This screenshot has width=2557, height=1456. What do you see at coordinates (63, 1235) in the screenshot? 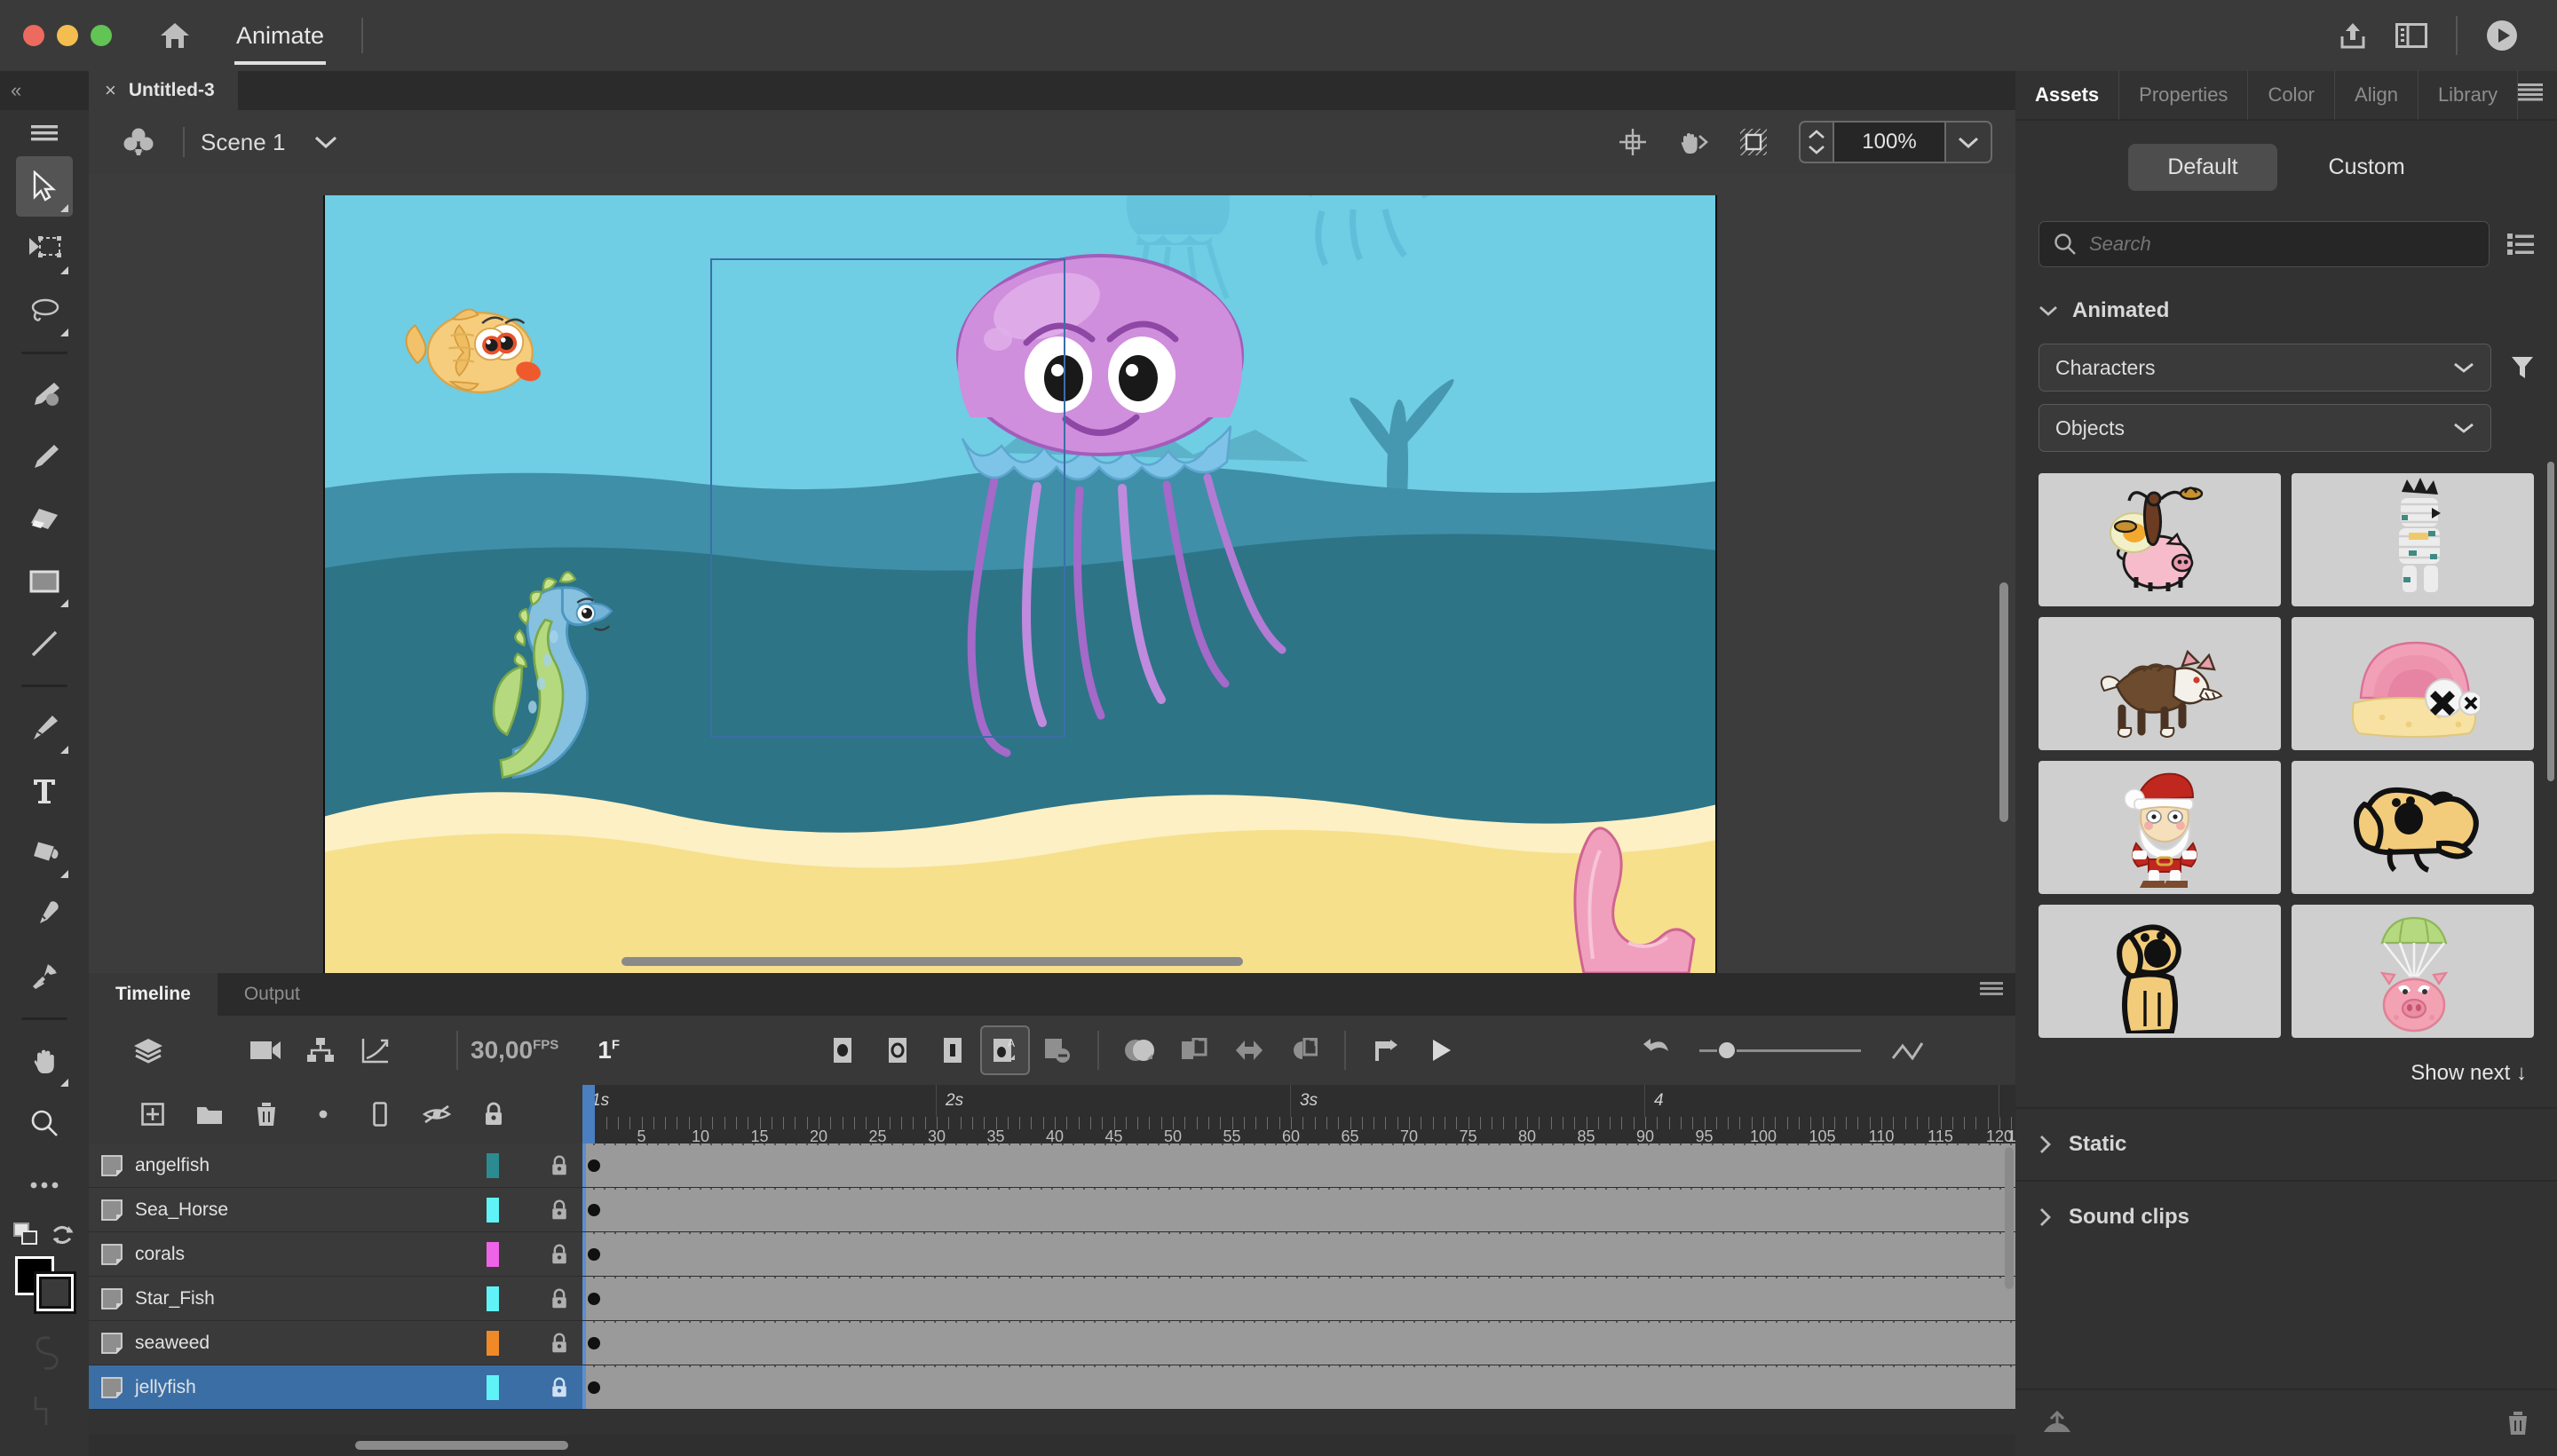
I see `reset-colors-icon` at bounding box center [63, 1235].